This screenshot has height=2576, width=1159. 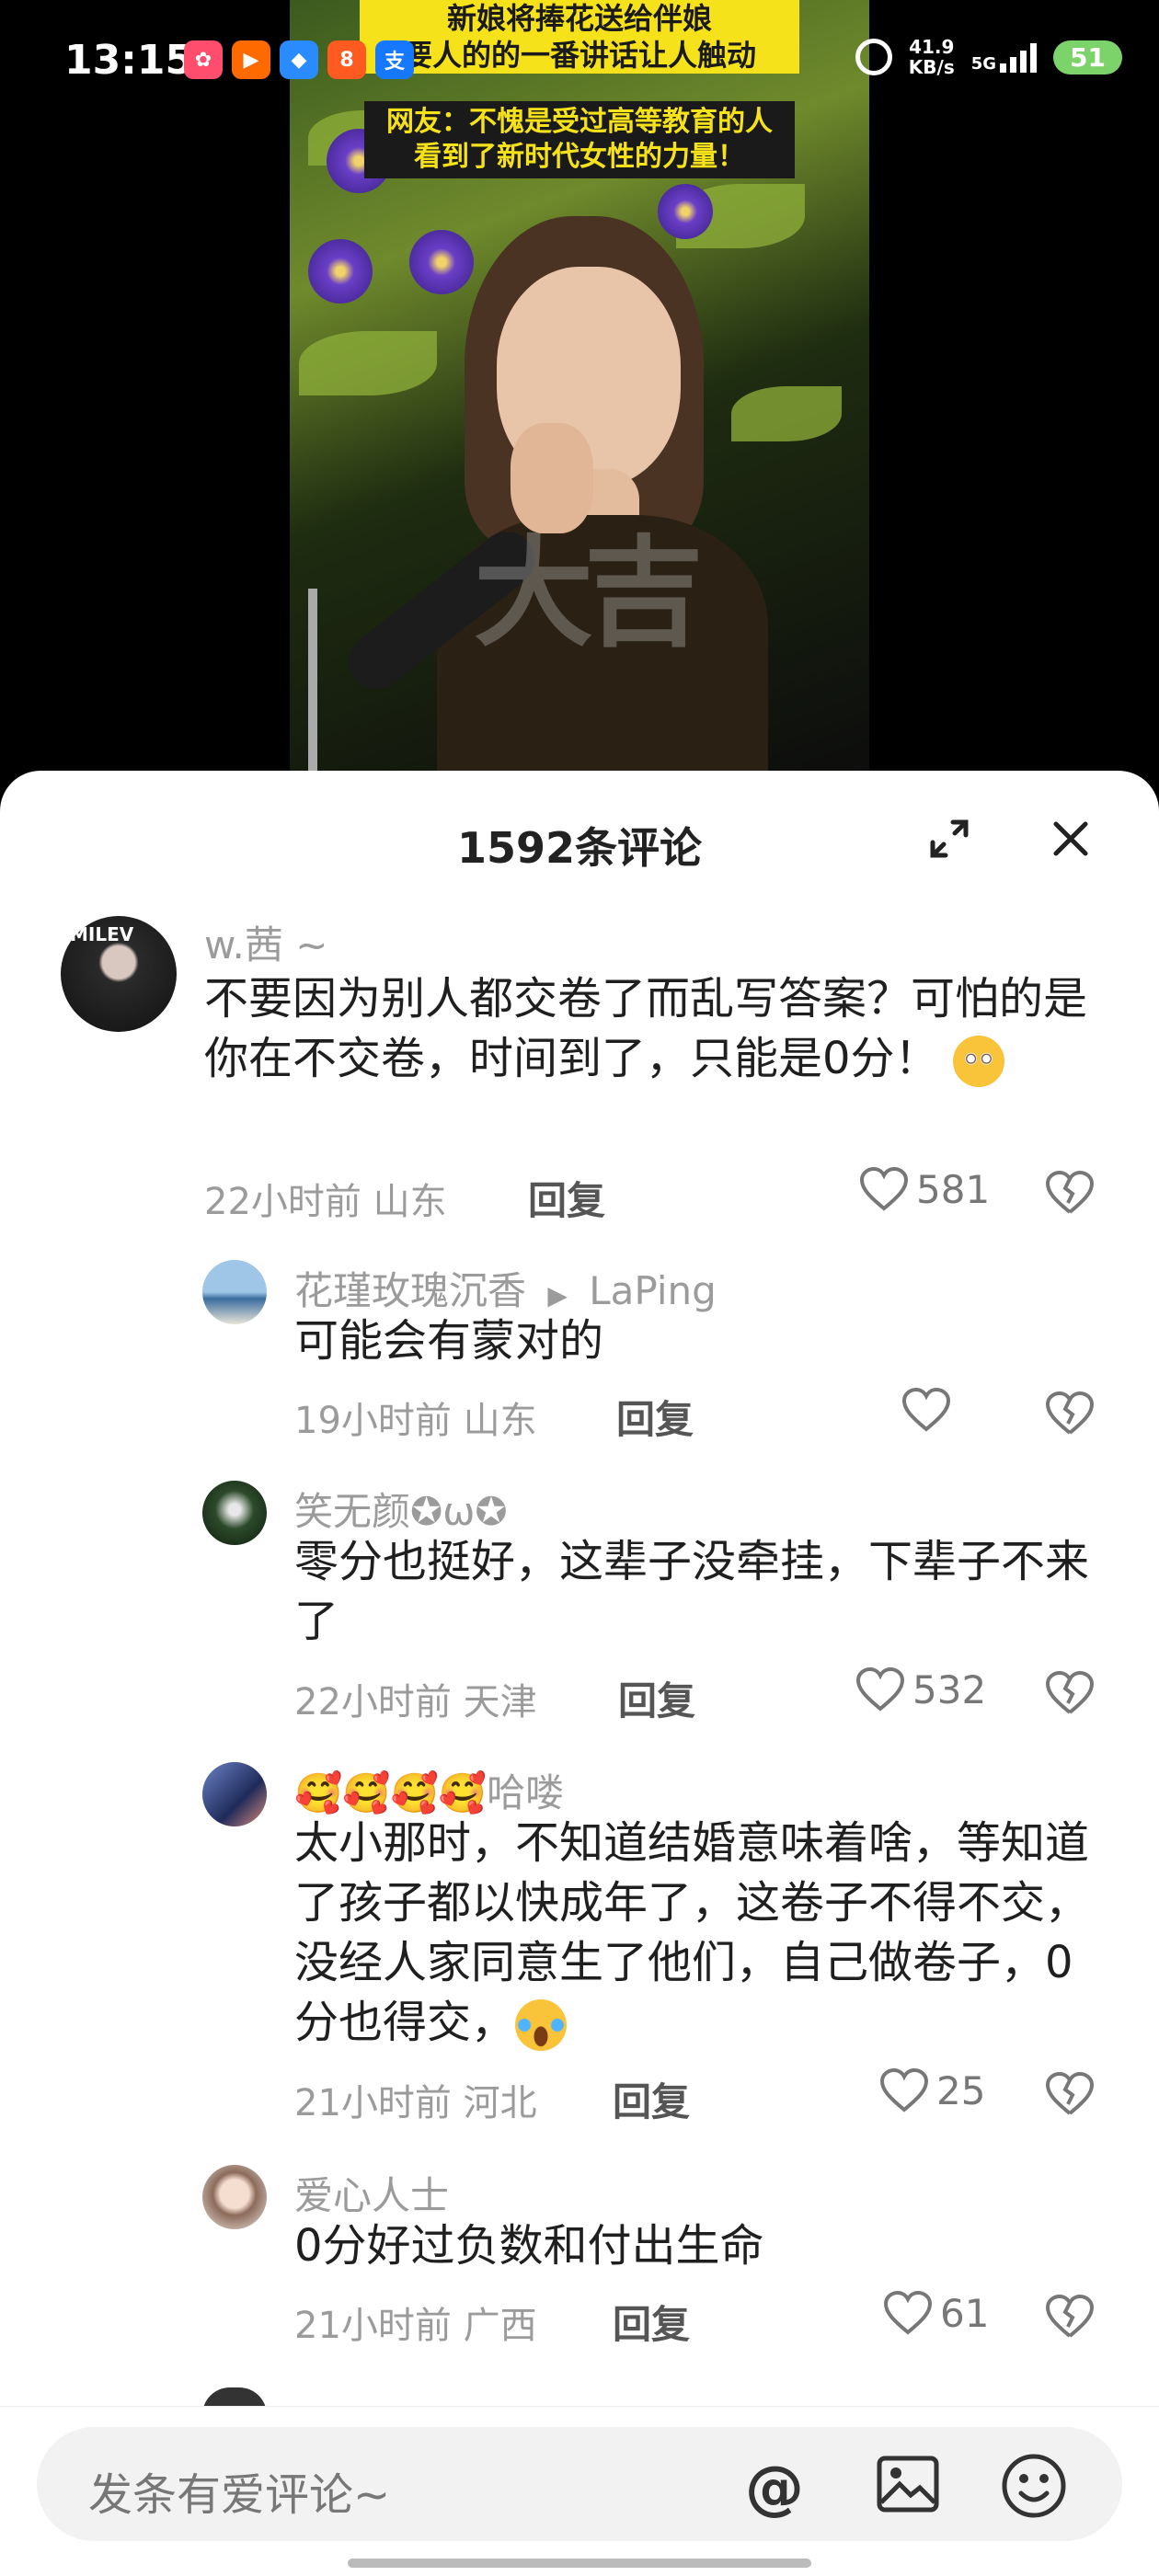 What do you see at coordinates (415, 1702) in the screenshot?
I see `comment-time-location: 22小时前 天津` at bounding box center [415, 1702].